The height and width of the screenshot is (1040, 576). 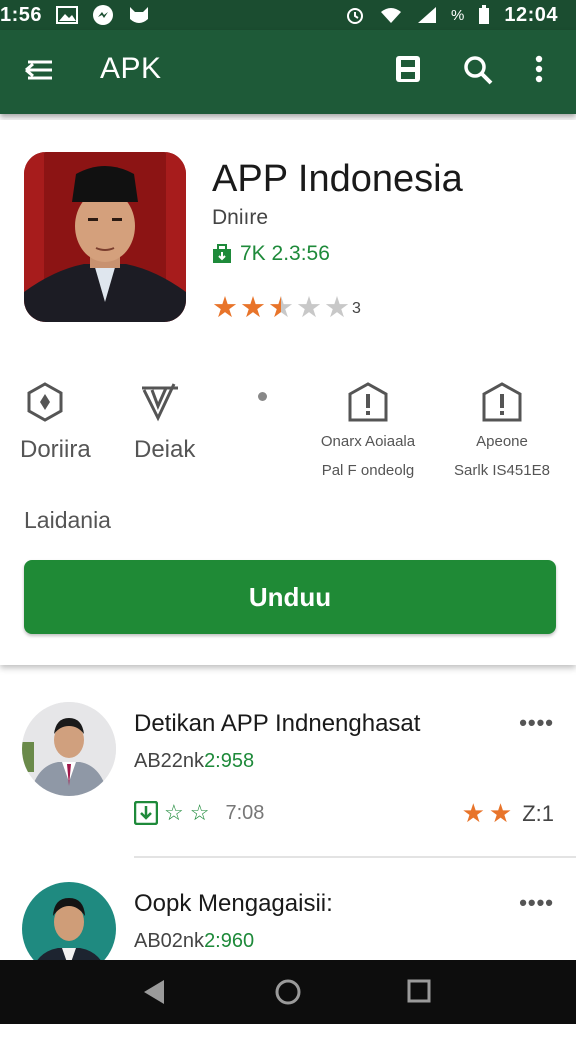 What do you see at coordinates (186, 402) in the screenshot?
I see `download-arrow-icon` at bounding box center [186, 402].